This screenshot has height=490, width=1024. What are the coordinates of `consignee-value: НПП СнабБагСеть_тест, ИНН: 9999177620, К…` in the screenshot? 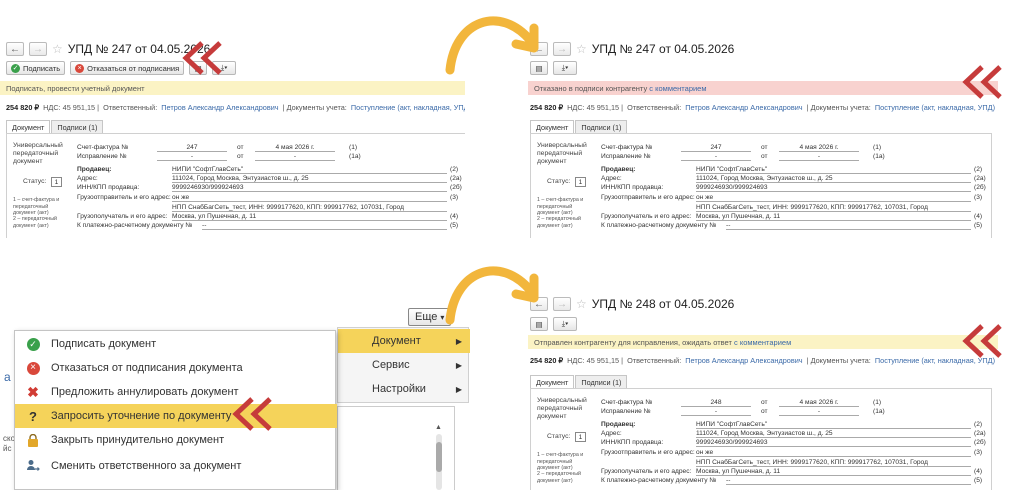 It's located at (309, 208).